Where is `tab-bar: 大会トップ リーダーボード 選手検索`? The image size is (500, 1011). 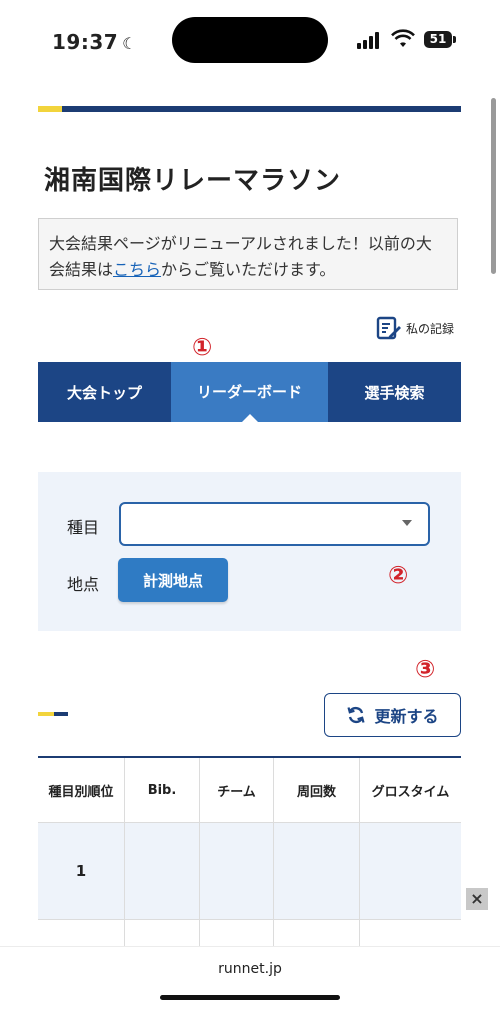 tab-bar: 大会トップ リーダーボード 選手検索 is located at coordinates (249, 392).